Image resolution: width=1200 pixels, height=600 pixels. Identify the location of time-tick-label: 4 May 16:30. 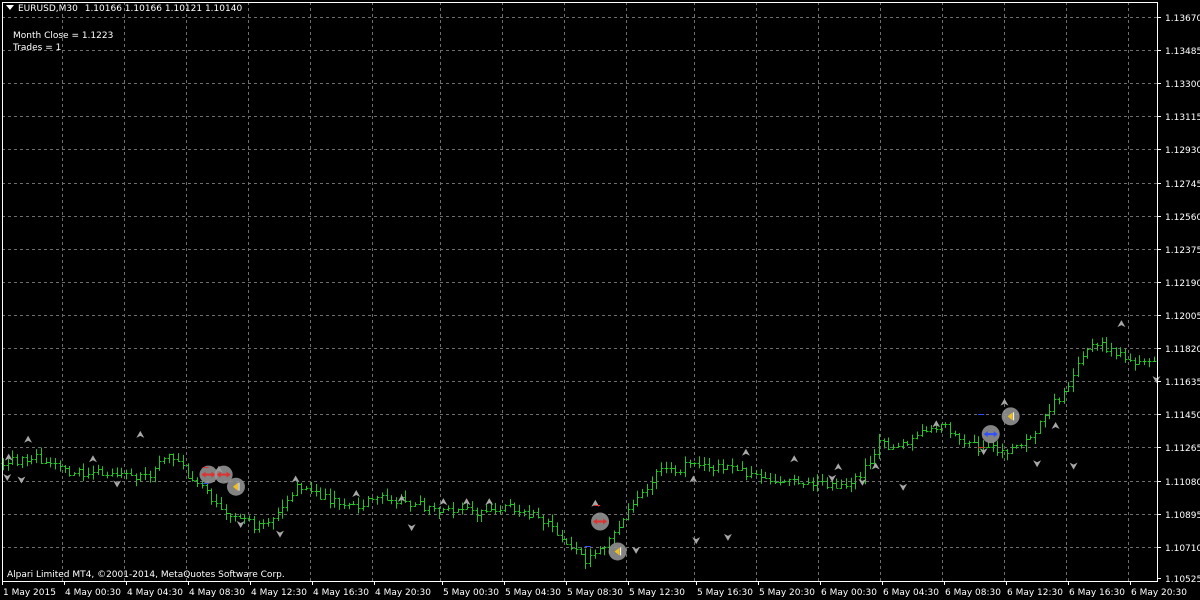
(341, 593).